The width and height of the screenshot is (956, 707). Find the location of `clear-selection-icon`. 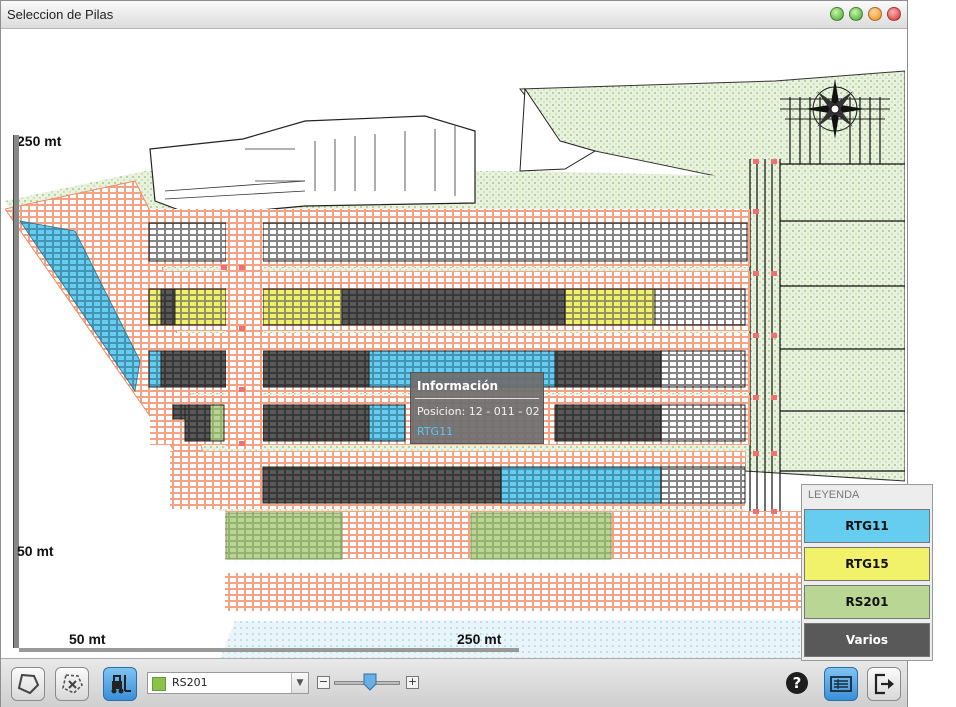

clear-selection-icon is located at coordinates (72, 684).